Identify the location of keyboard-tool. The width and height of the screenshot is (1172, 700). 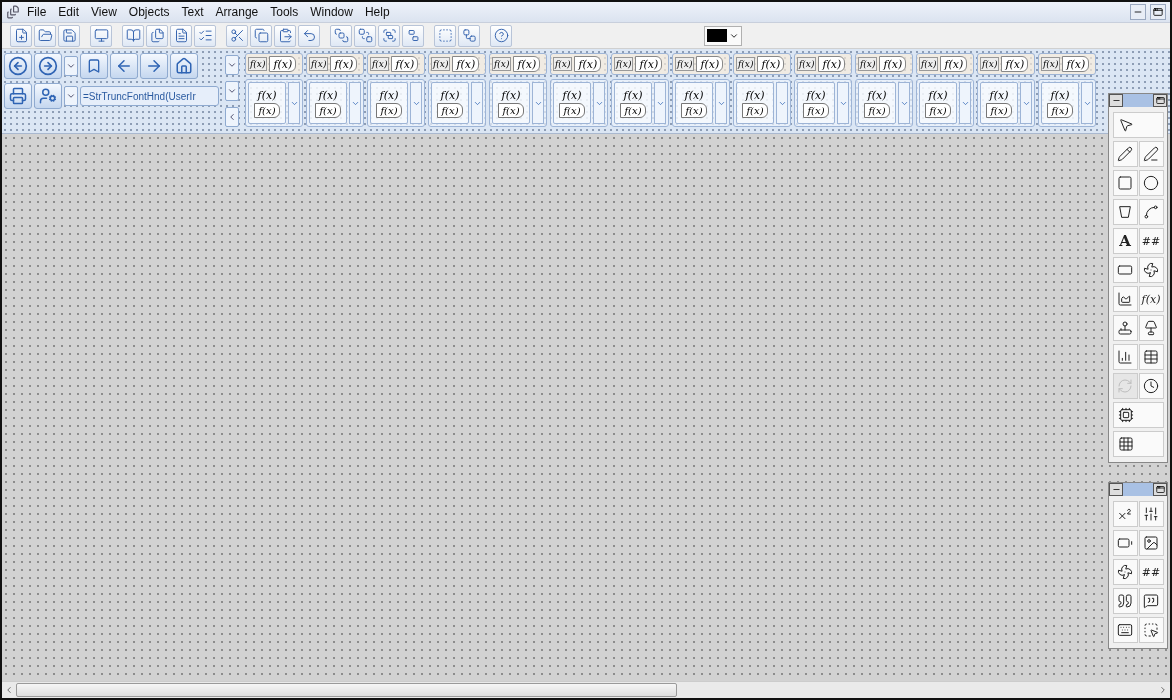
(1125, 630).